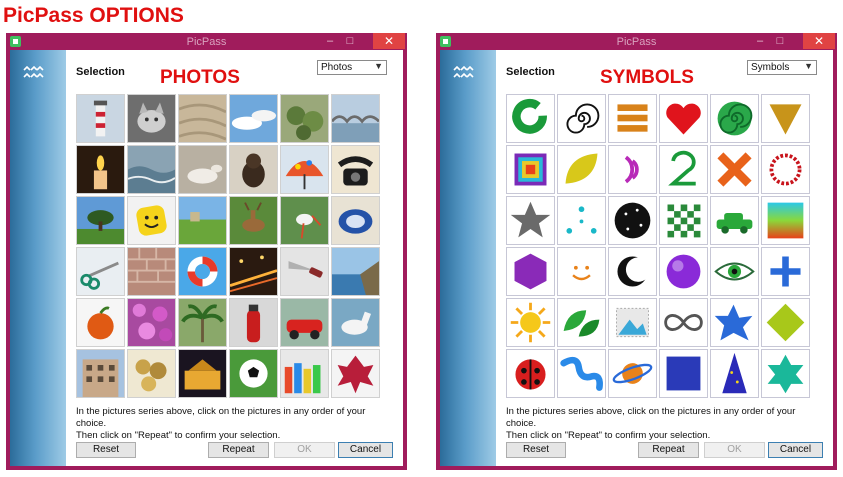 Image resolution: width=843 pixels, height=477 pixels. Describe the element at coordinates (151, 373) in the screenshot. I see `coins-photo` at that location.